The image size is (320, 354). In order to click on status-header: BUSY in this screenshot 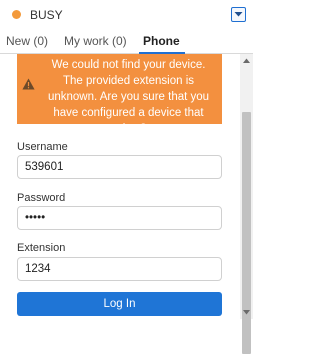, I will do `click(126, 16)`.